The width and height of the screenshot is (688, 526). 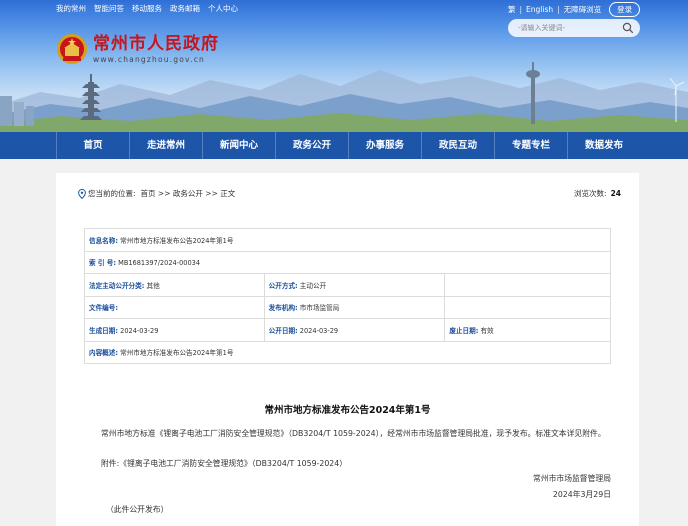 I want to click on created-date-key: 生成日期:, so click(x=104, y=330).